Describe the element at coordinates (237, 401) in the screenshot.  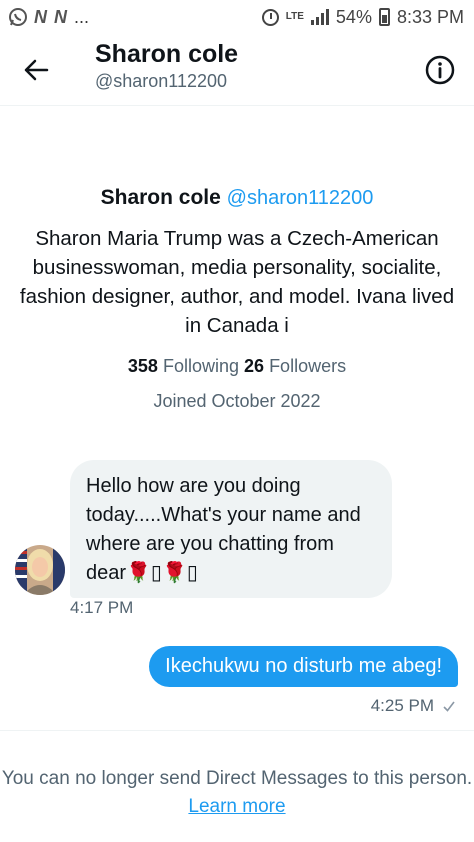
I see `joined-date: Joined October 2022` at that location.